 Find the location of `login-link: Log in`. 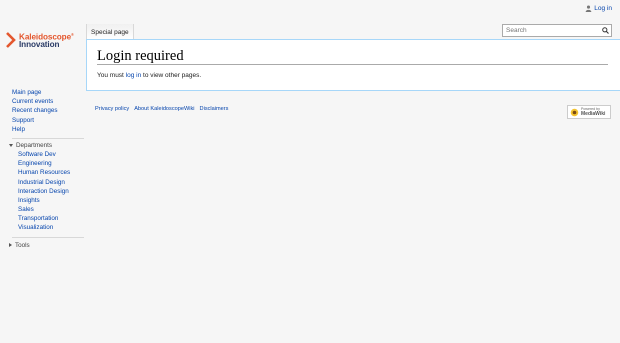

login-link: Log in is located at coordinates (603, 8).